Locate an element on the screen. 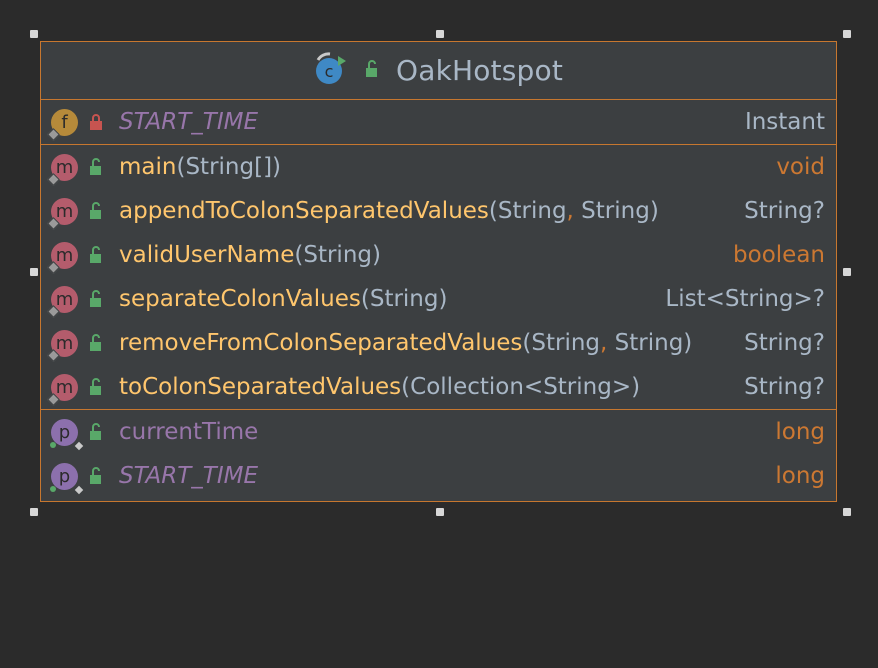 The image size is (878, 668). resize-handle-top-left is located at coordinates (34, 34).